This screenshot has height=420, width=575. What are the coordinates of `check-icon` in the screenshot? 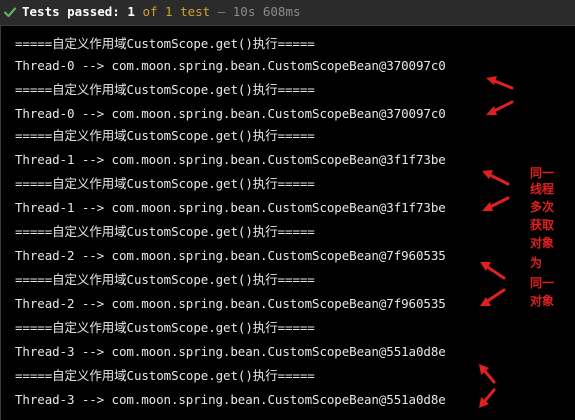 It's located at (10, 12).